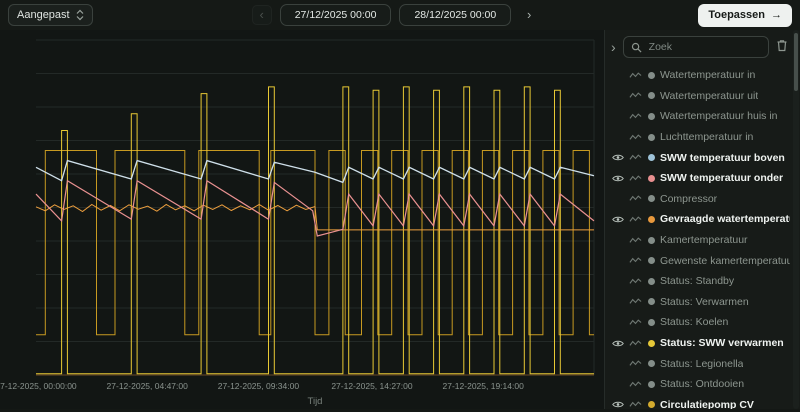  What do you see at coordinates (148, 386) in the screenshot?
I see `x-tick-label: 27-12-2025, 04:47:00` at bounding box center [148, 386].